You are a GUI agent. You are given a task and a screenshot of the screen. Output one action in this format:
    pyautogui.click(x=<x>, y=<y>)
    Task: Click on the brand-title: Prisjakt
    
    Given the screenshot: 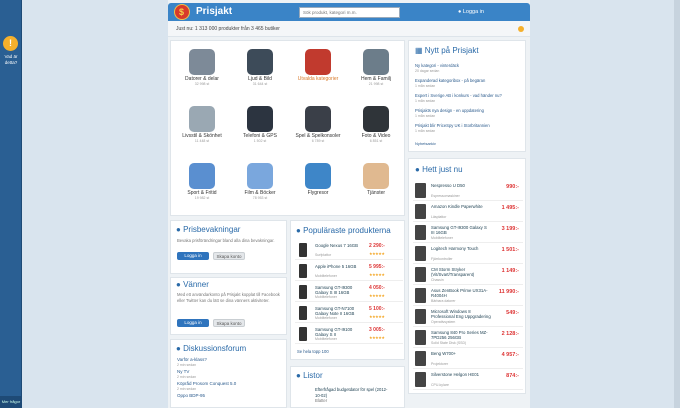 What is the action you would take?
    pyautogui.click(x=214, y=11)
    